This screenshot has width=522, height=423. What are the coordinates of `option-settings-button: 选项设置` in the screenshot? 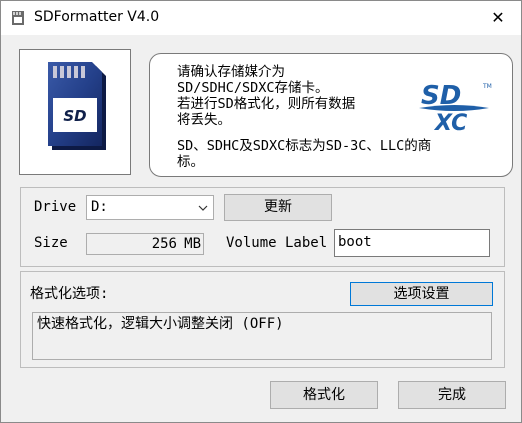 It's located at (421, 294).